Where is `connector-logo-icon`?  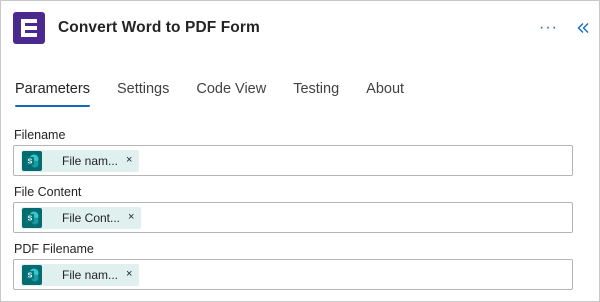 connector-logo-icon is located at coordinates (29, 28).